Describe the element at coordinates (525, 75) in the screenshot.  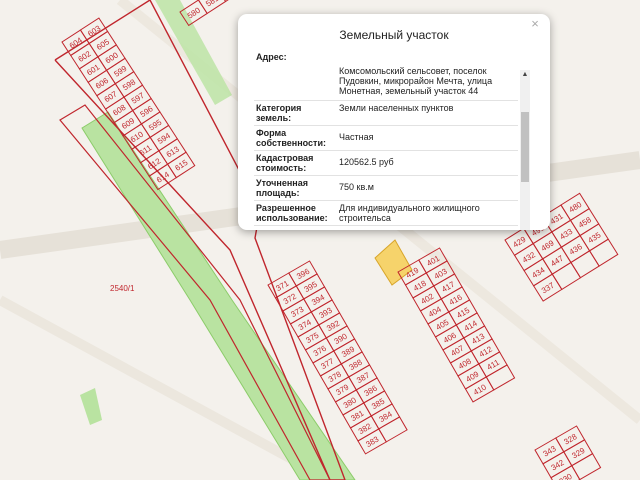
I see `scroll-up-icon: ▲` at that location.